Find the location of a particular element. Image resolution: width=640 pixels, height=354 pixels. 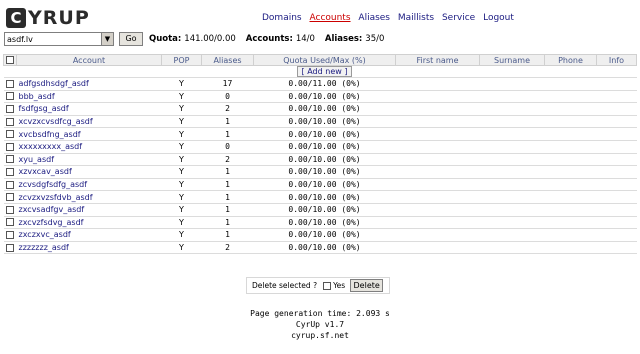

account-name-link: xyu_asdf is located at coordinates (89, 160).